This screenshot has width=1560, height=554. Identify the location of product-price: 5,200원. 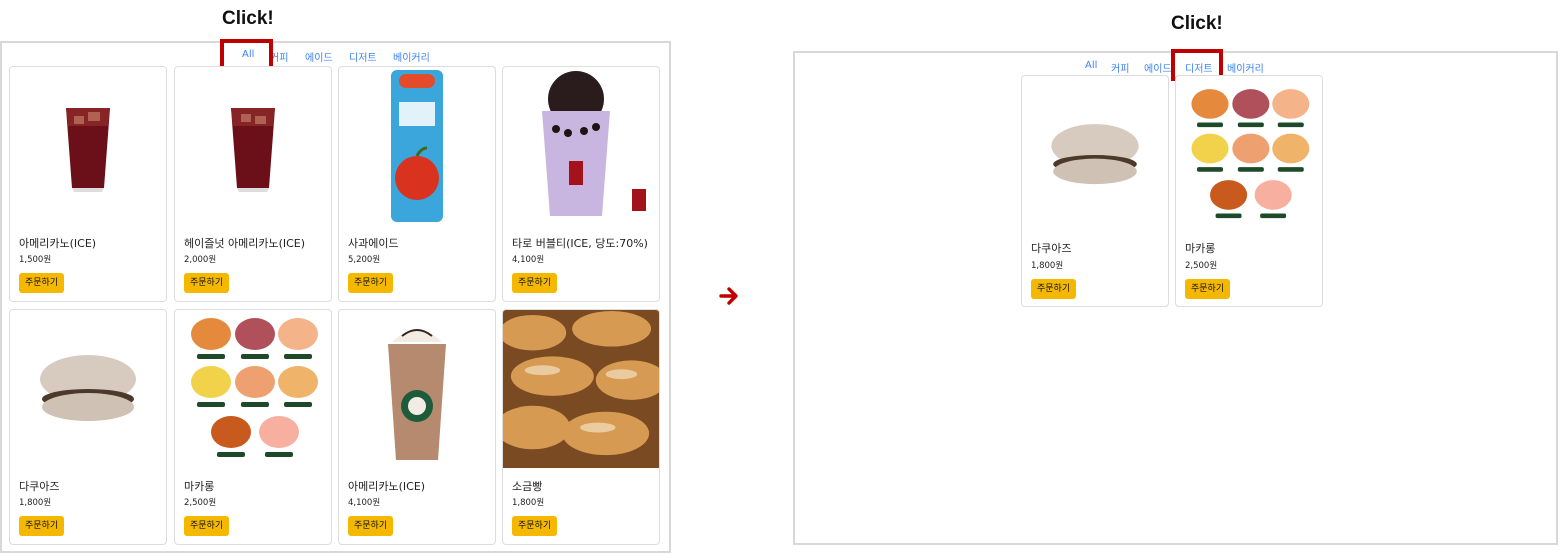
(364, 260).